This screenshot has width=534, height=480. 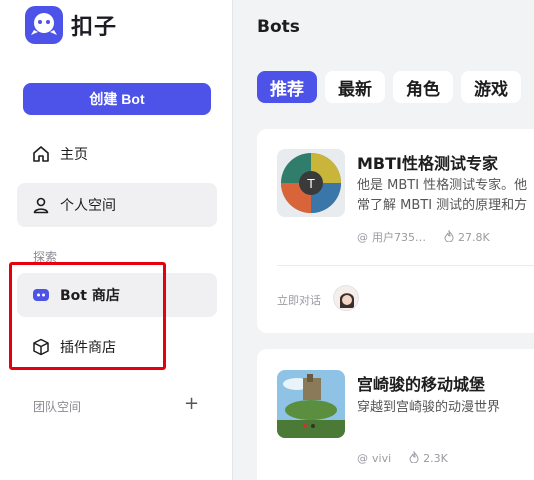 What do you see at coordinates (287, 87) in the screenshot?
I see `tab-recommended: 推荐` at bounding box center [287, 87].